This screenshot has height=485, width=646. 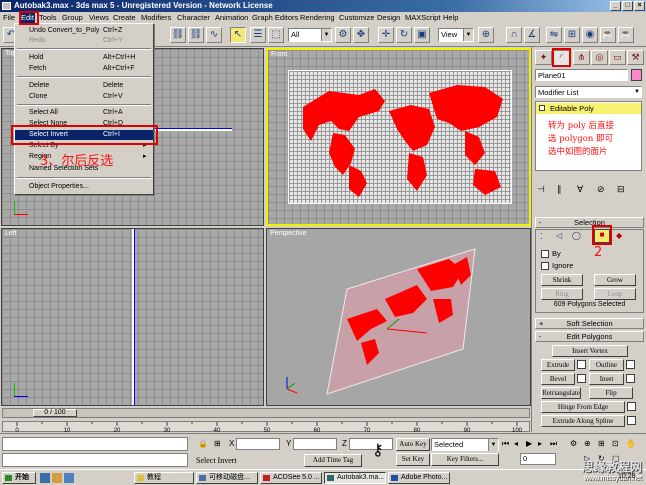 What do you see at coordinates (266, 413) in the screenshot?
I see `time-slider-track: 0 / 100` at bounding box center [266, 413].